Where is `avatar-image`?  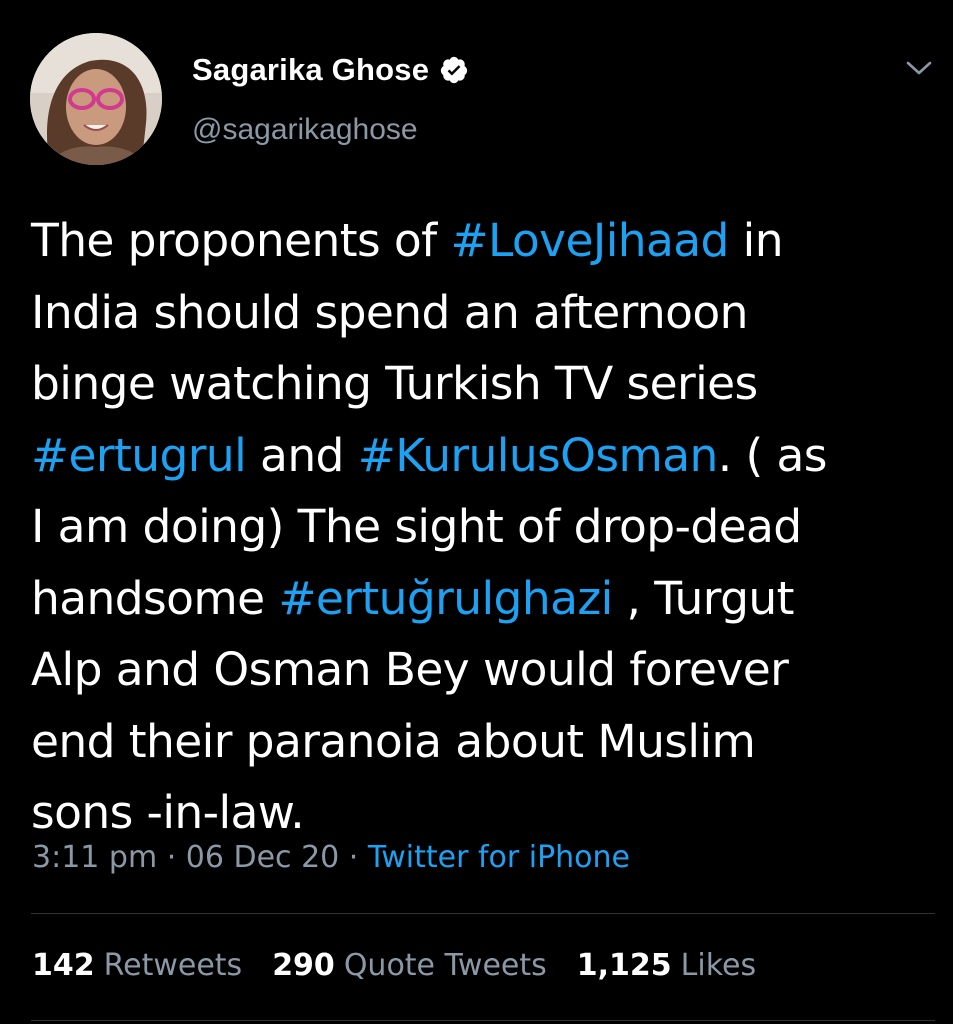
avatar-image is located at coordinates (96, 99).